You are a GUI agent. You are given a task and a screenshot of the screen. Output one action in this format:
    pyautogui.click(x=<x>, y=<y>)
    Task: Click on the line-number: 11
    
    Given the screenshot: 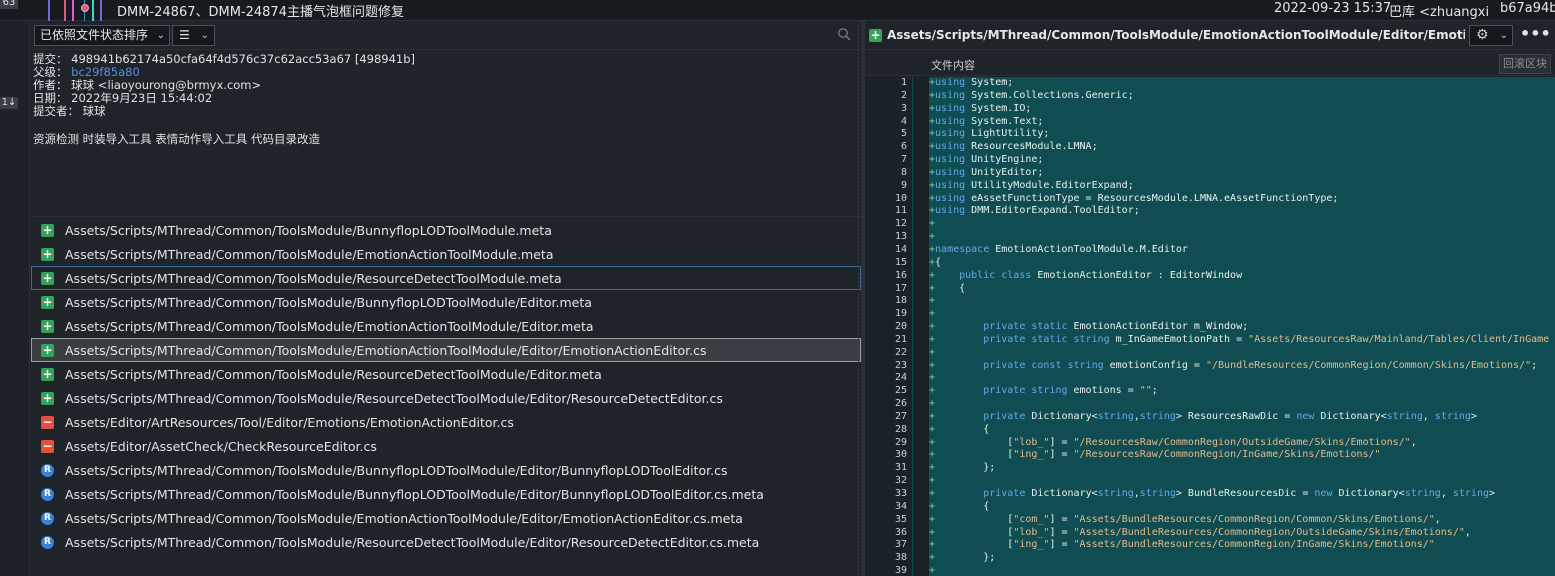 What is the action you would take?
    pyautogui.click(x=888, y=212)
    